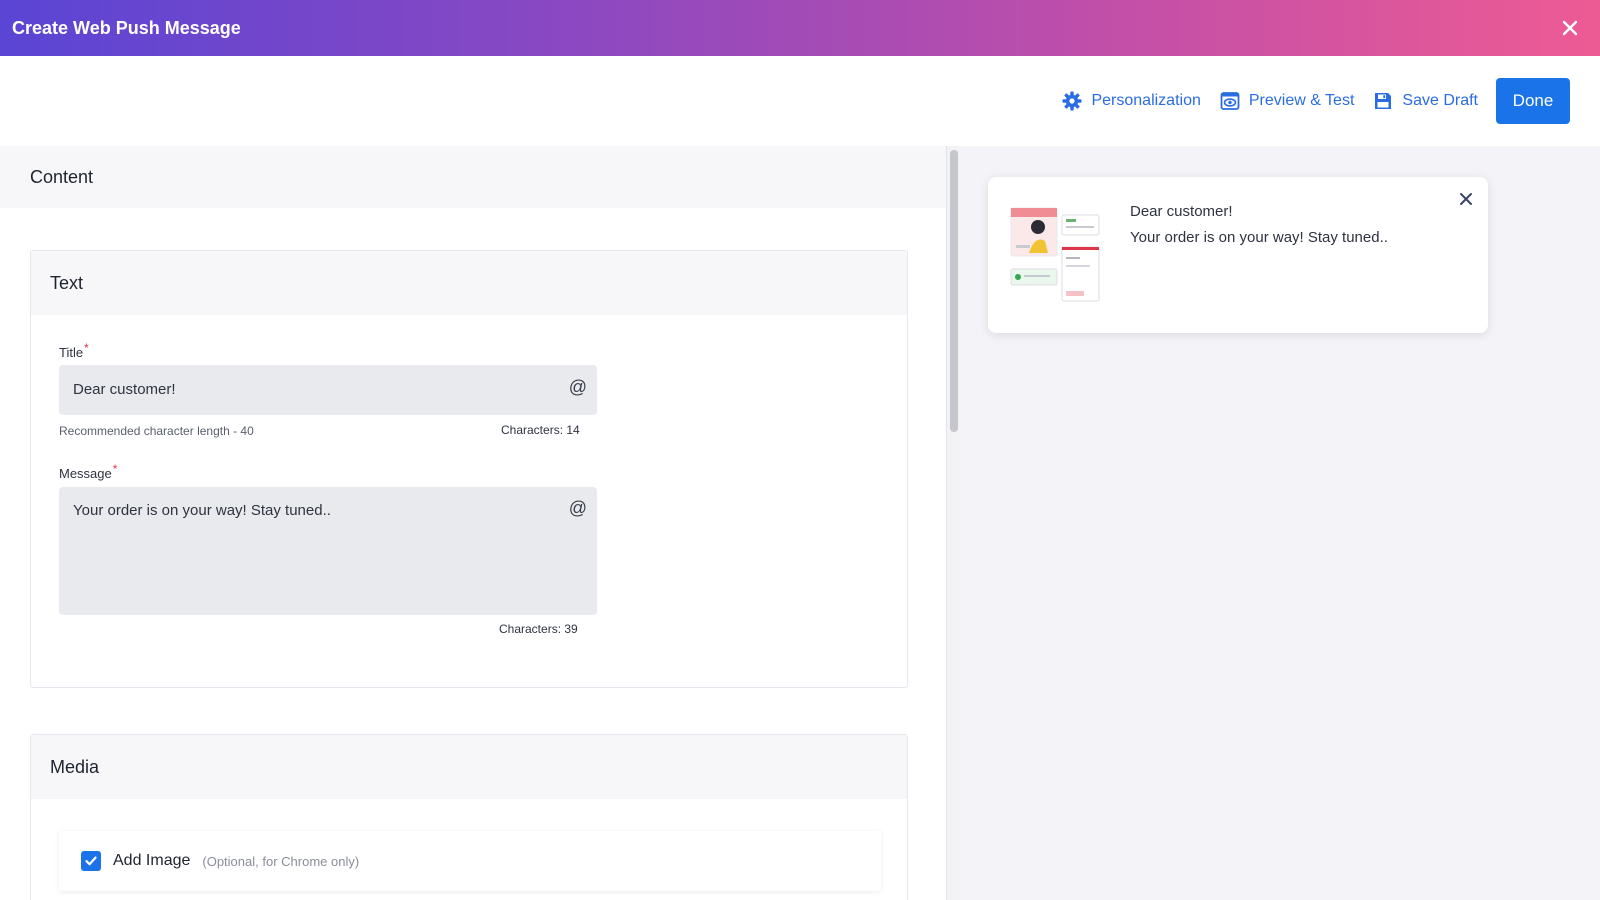 Image resolution: width=1600 pixels, height=900 pixels. I want to click on message-field-label: Message*, so click(88, 471).